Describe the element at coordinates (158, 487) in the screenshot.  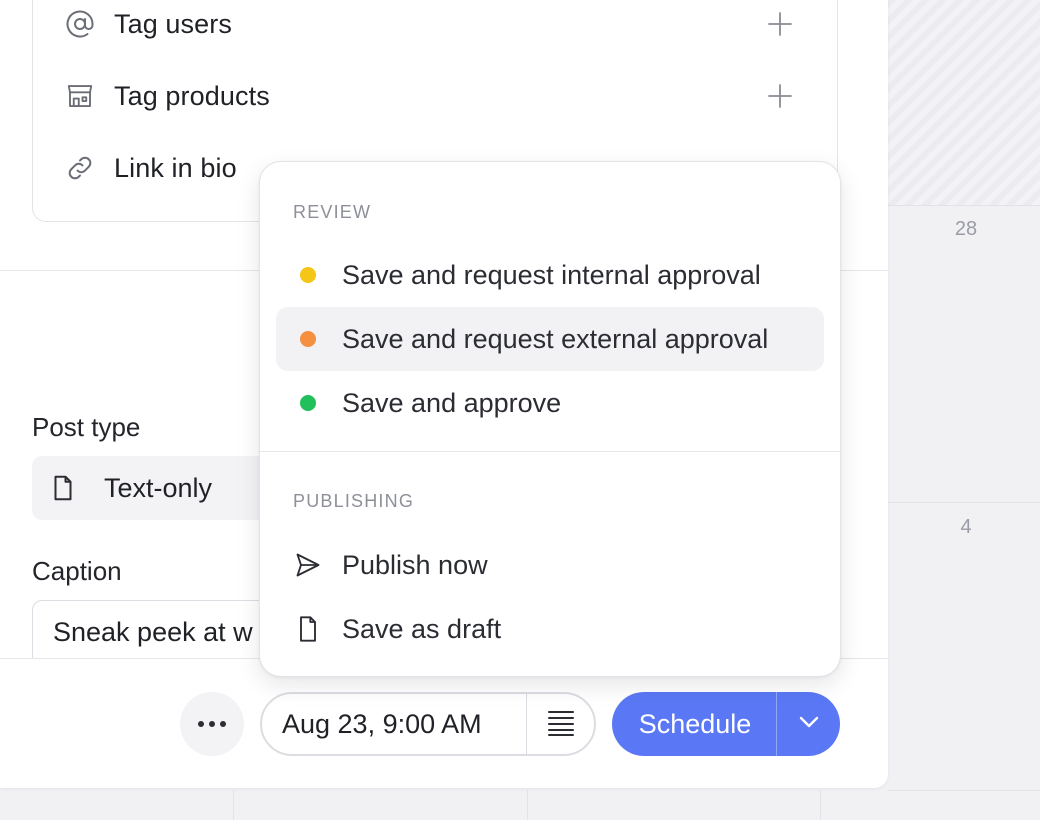
I see `post-type-value: Text-only` at that location.